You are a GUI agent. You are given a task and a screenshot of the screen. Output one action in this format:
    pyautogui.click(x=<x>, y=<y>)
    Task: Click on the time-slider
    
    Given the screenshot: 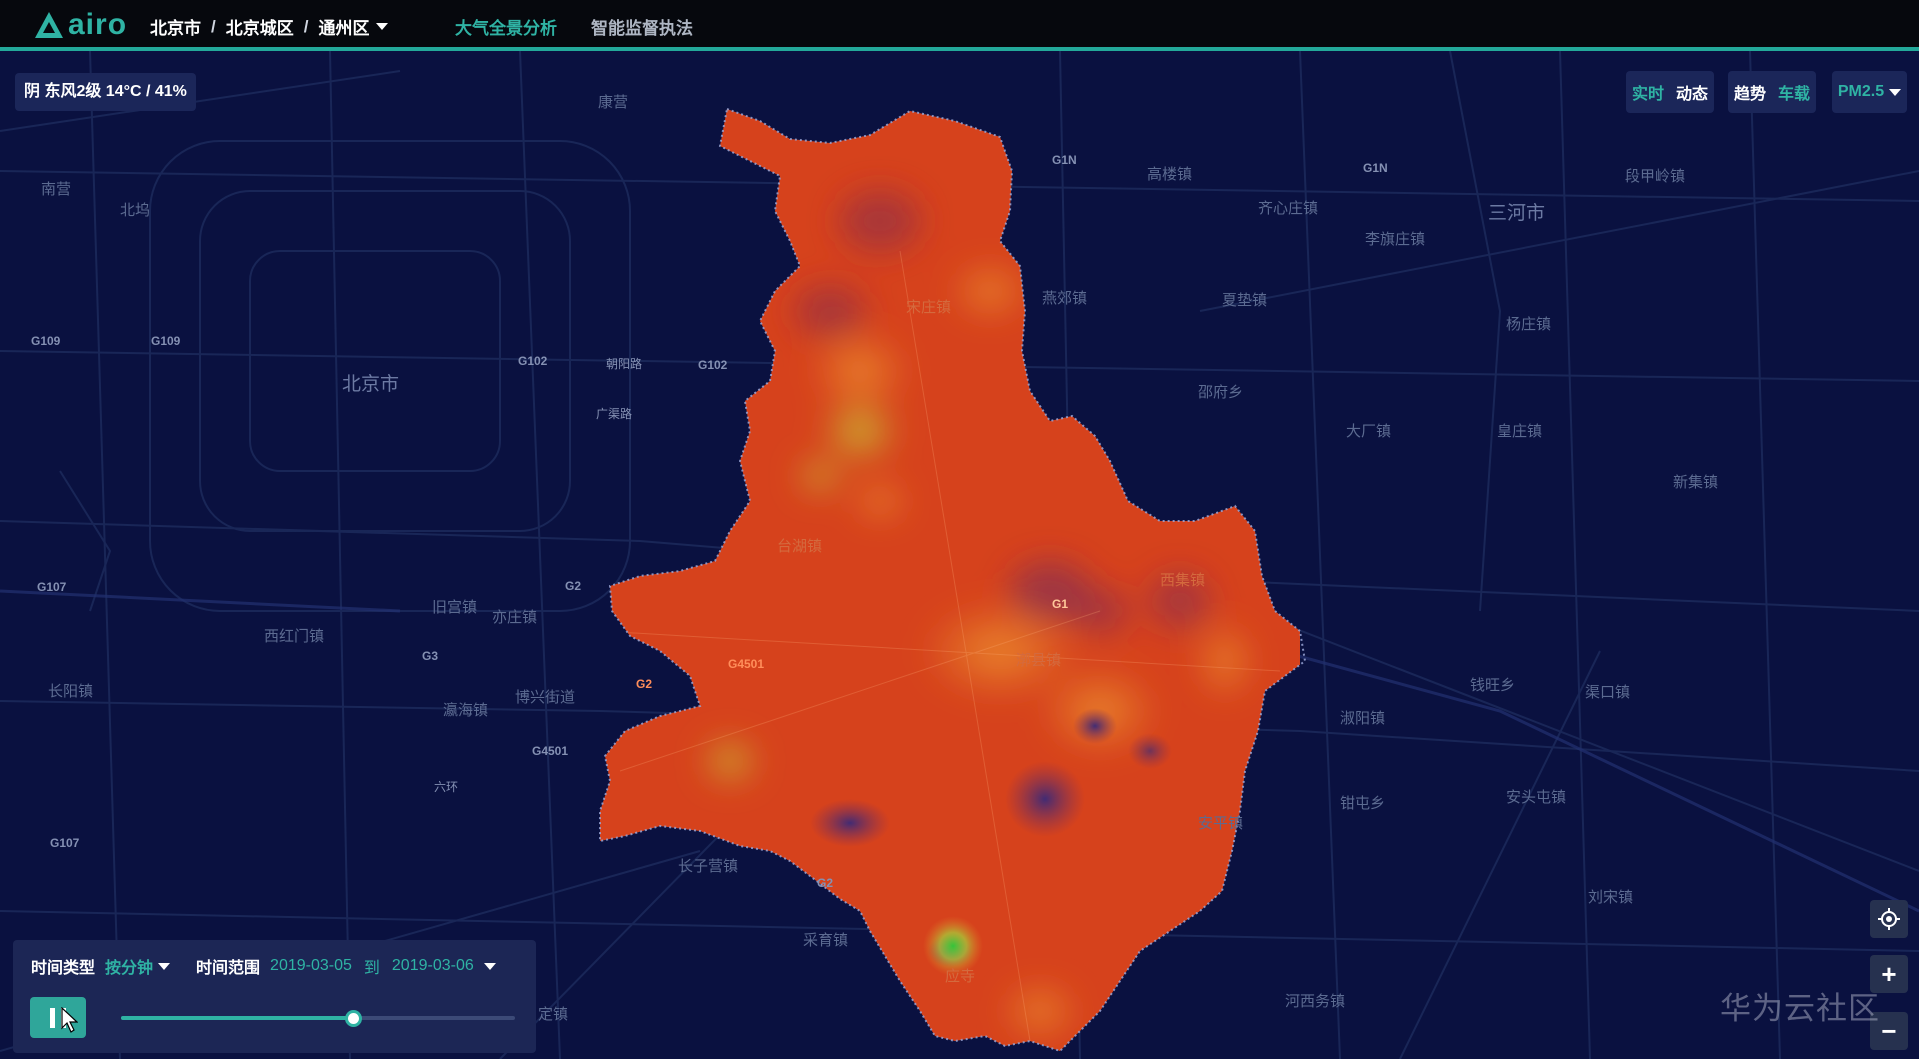 What is the action you would take?
    pyautogui.click(x=318, y=1018)
    